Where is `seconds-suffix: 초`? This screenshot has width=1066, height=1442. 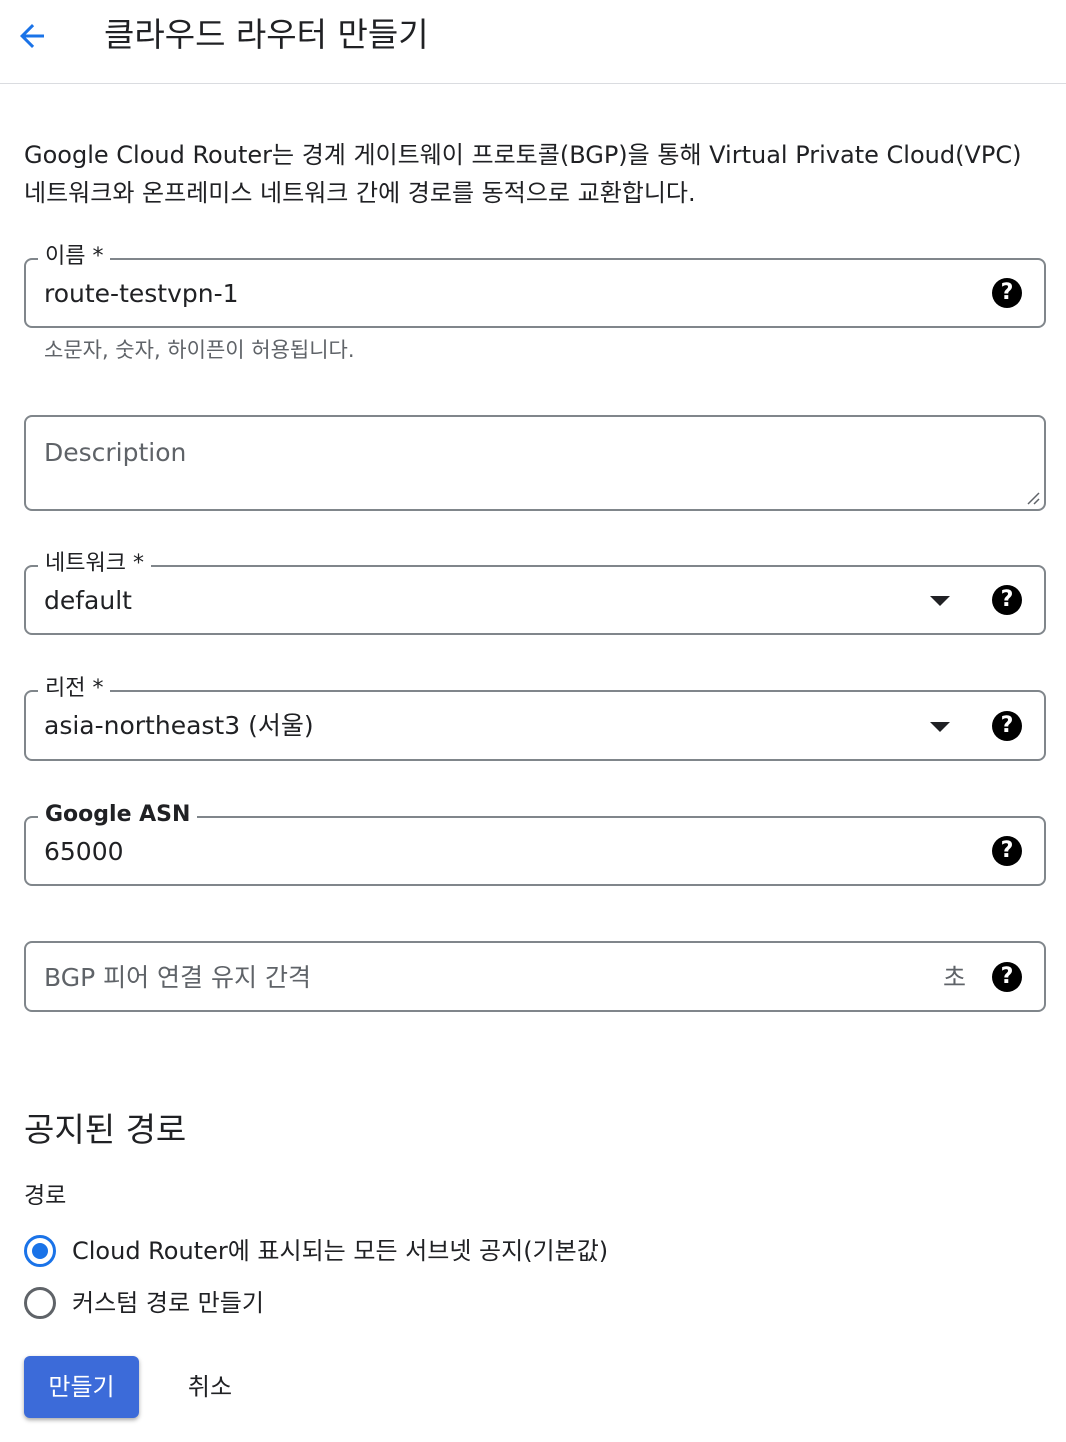
seconds-suffix: 초 is located at coordinates (954, 977).